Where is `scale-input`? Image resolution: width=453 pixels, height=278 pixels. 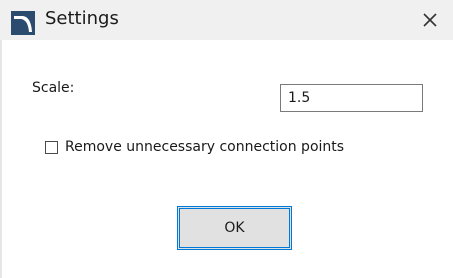 scale-input is located at coordinates (351, 98).